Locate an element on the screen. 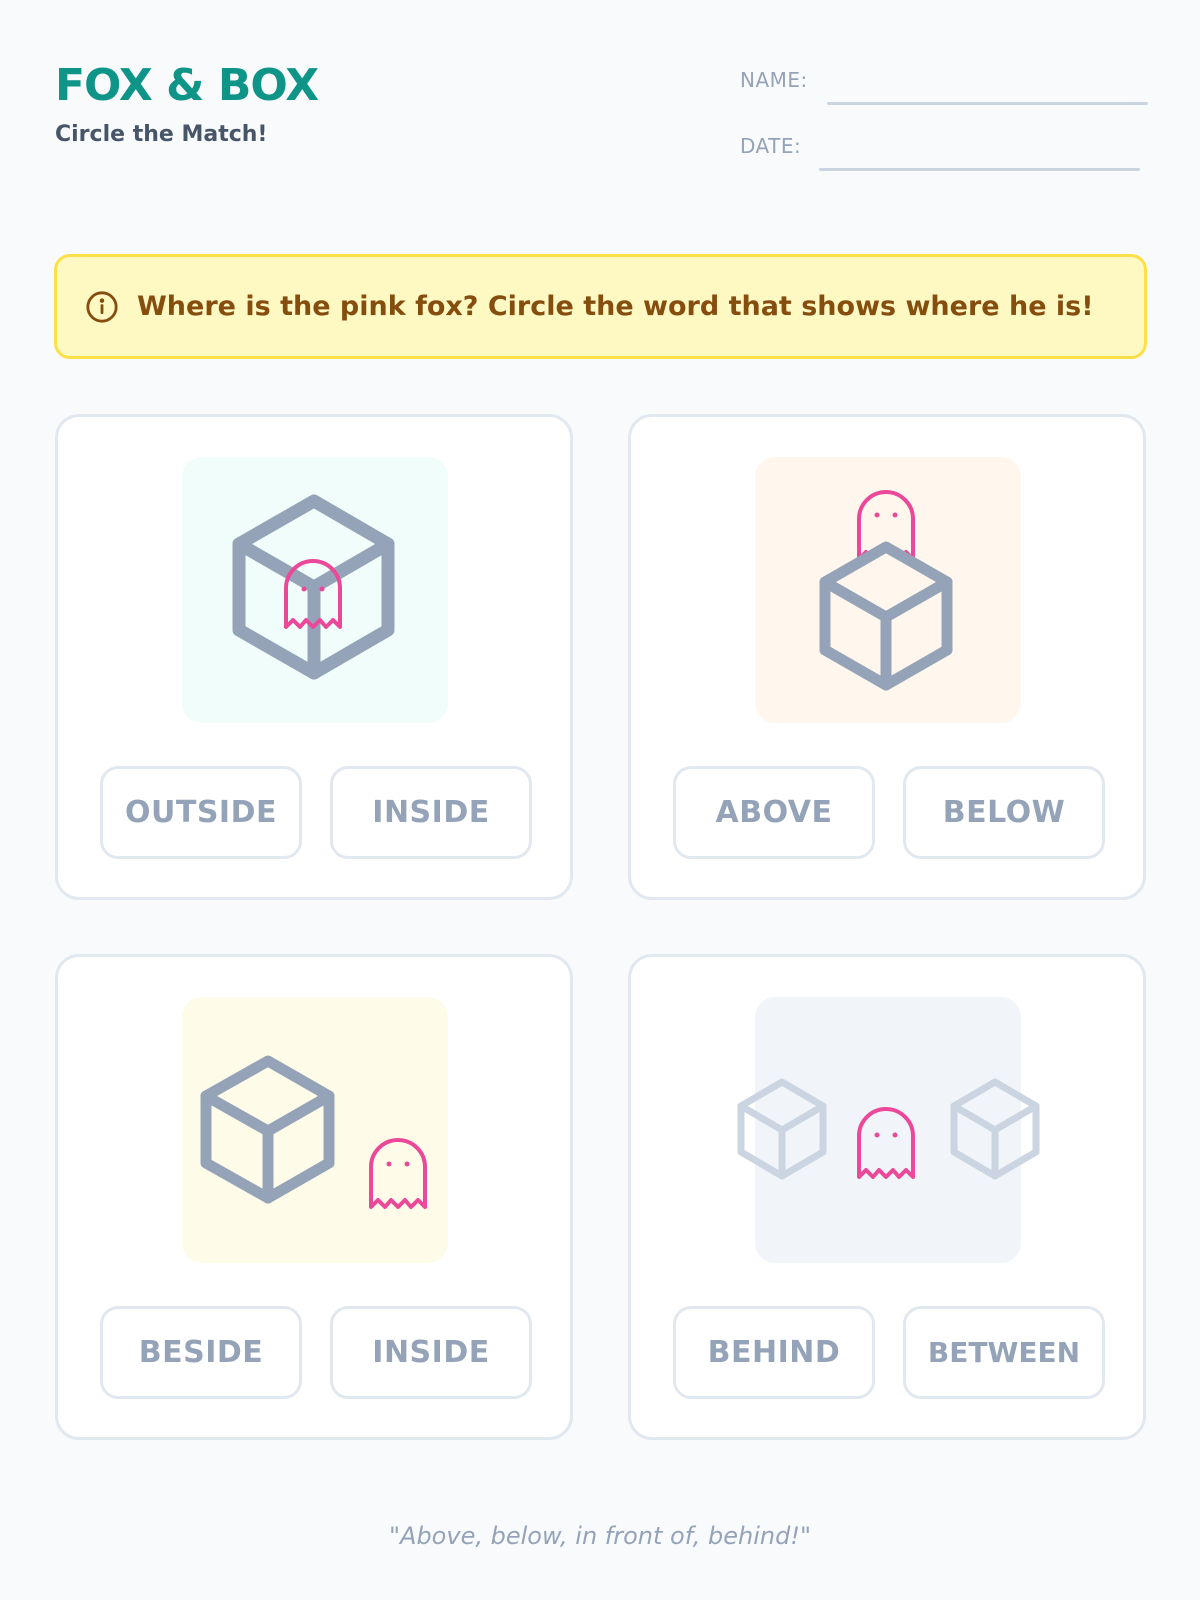  student-fields: NAME: DATE: is located at coordinates (945, 128).